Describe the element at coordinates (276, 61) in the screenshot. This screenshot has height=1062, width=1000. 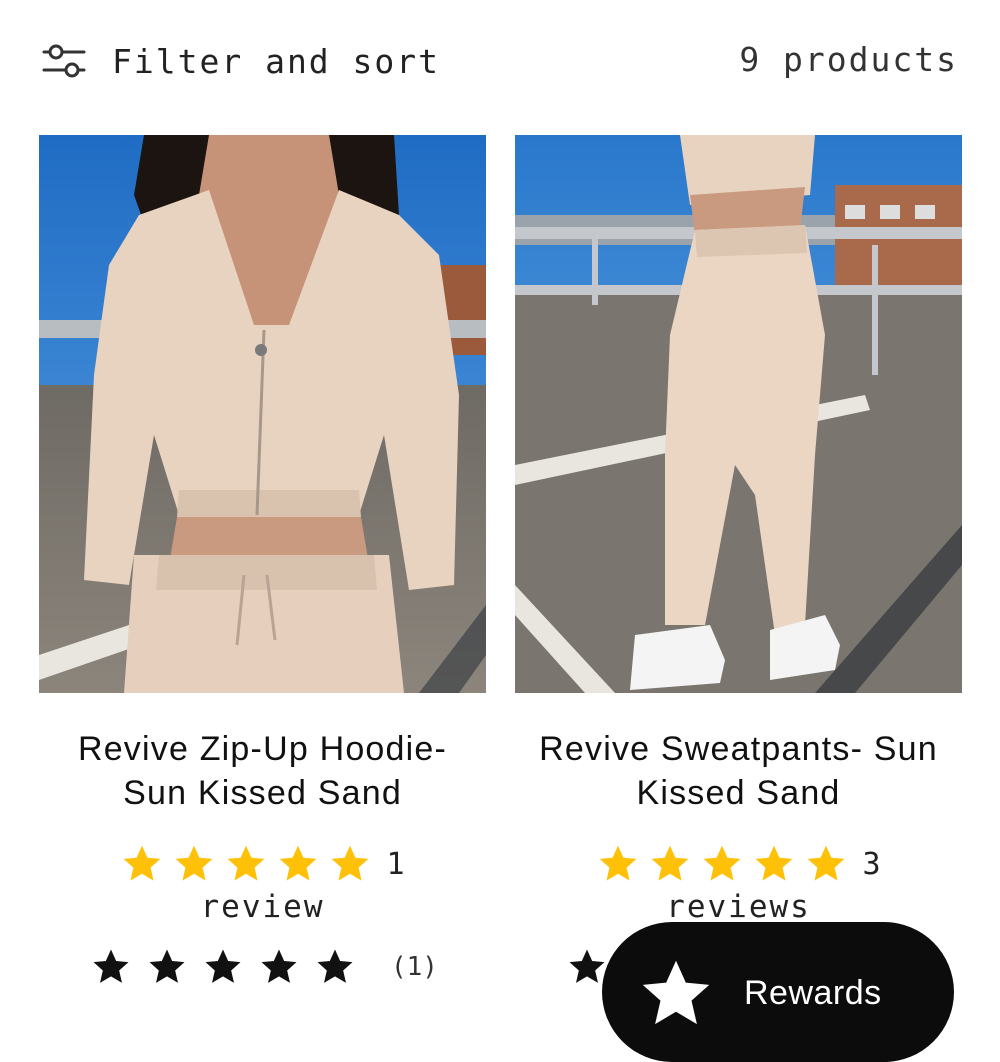
I see `filter-and-sort-label: Filter and sort` at that location.